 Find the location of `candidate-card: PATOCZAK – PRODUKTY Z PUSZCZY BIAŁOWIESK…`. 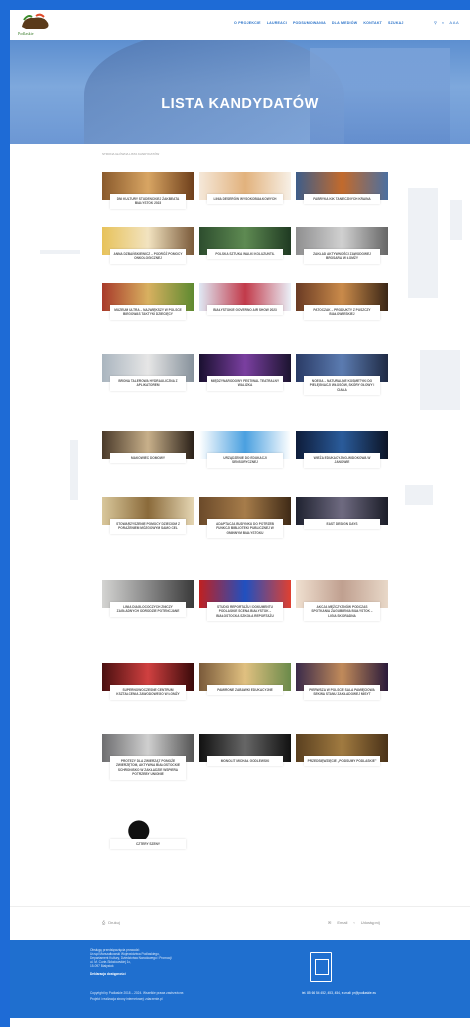

candidate-card: PATOCZAK – PRODUKTY Z PUSZCZY BIAŁOWIESK… is located at coordinates (342, 304).